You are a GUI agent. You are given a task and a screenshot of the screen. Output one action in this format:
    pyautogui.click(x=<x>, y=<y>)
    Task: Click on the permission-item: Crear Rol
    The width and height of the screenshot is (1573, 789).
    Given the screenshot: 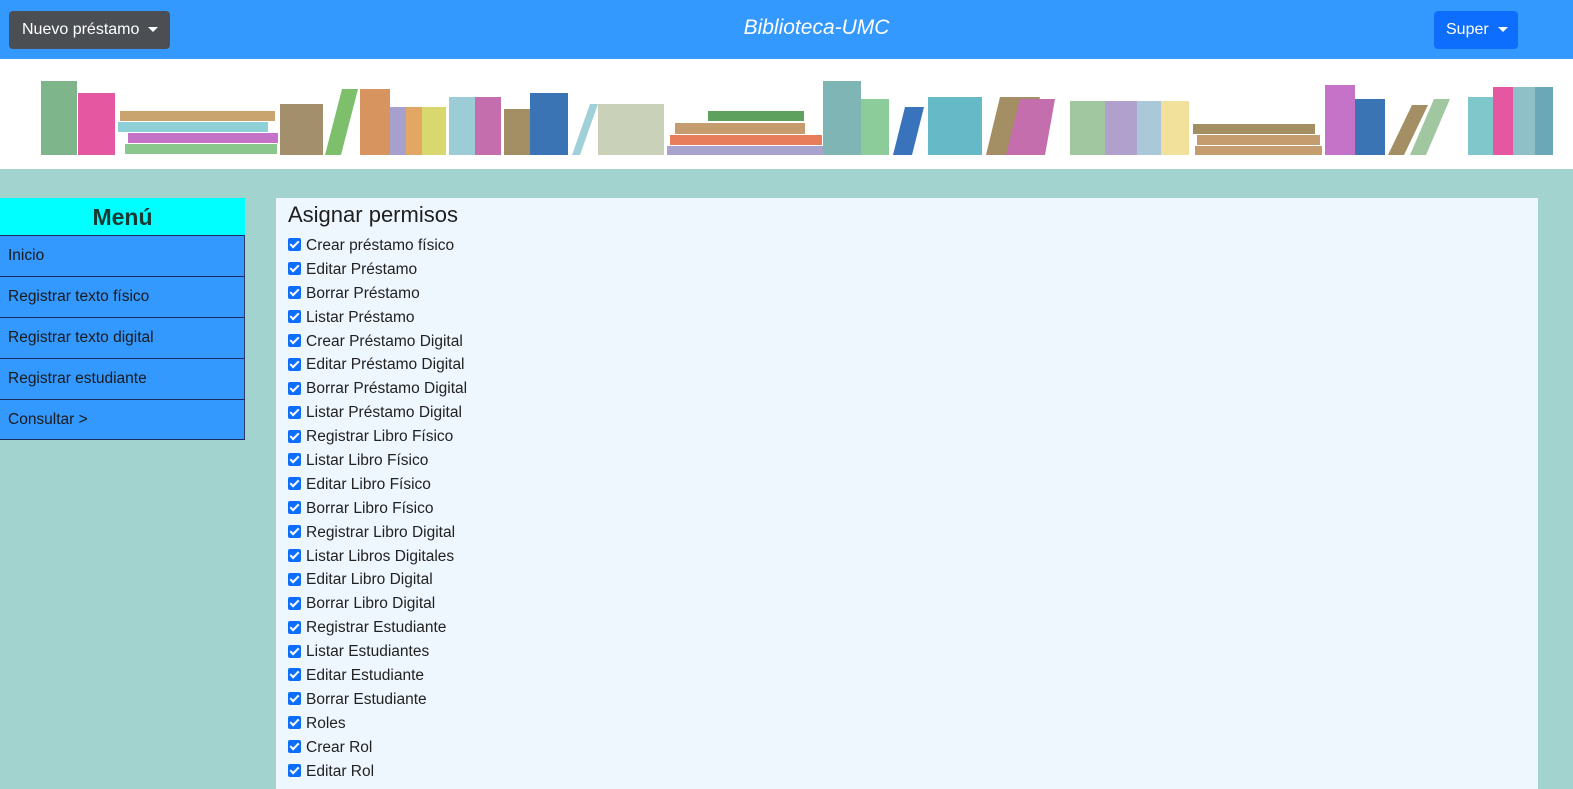 What is the action you would take?
    pyautogui.click(x=913, y=748)
    